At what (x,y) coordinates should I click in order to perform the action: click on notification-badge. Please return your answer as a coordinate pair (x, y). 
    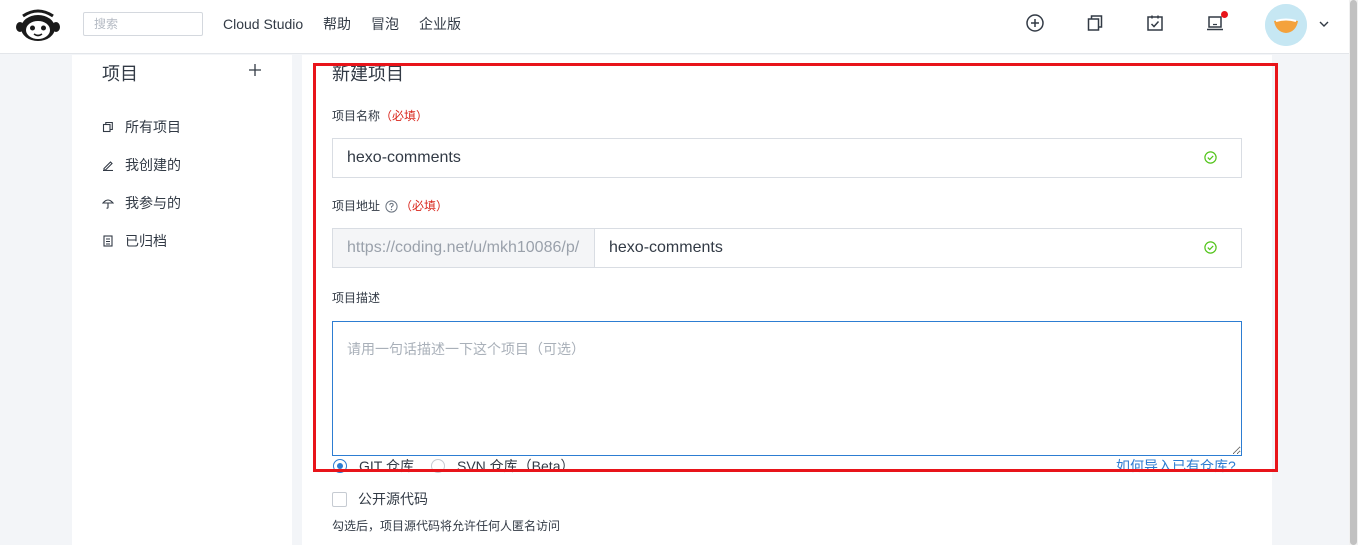
    Looking at the image, I should click on (1224, 14).